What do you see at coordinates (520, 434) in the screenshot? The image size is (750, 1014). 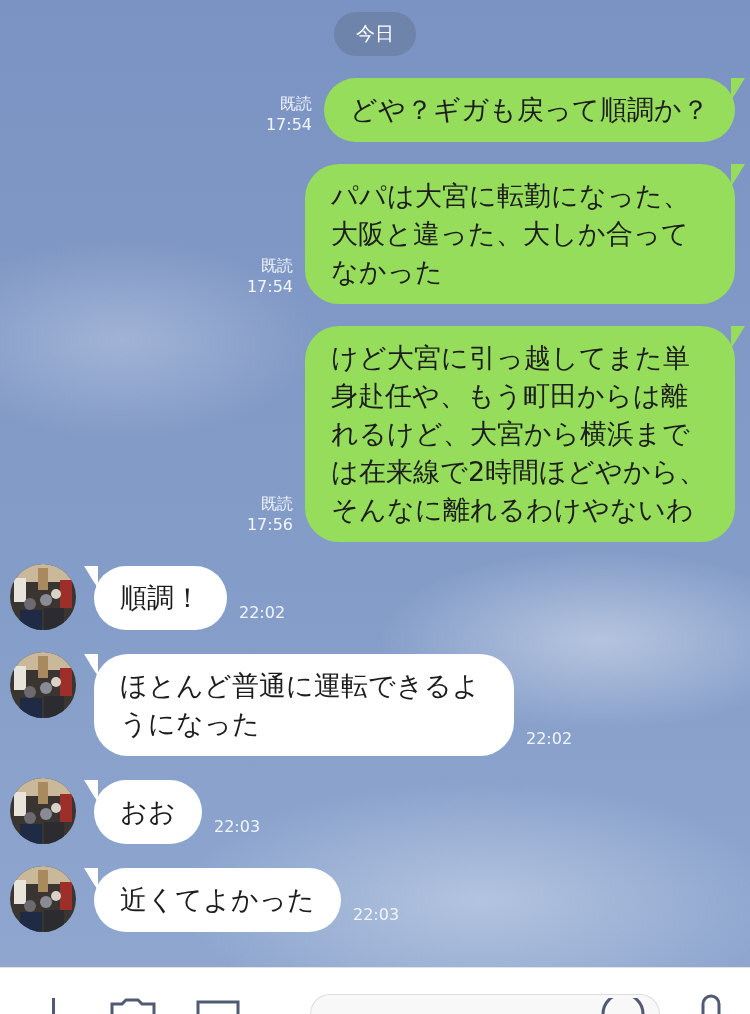 I see `message-bubble: けど大宮に引っ越してまた単身赴任や、もう町田からは離れるけど、大宮から横浜までは在来線で2時間ほどやから、そんなに離れるわけやないわ` at bounding box center [520, 434].